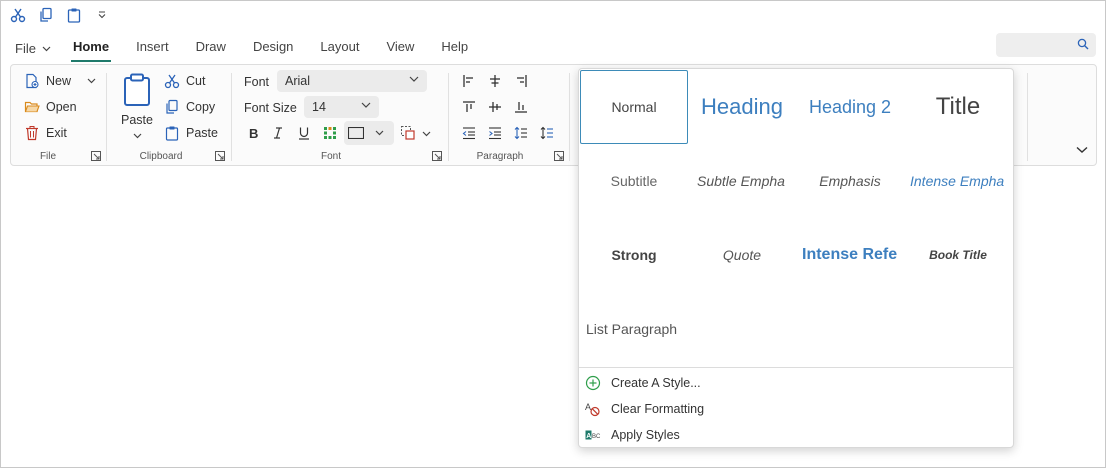 This screenshot has height=468, width=1106. I want to click on decrease-indent-button, so click(469, 133).